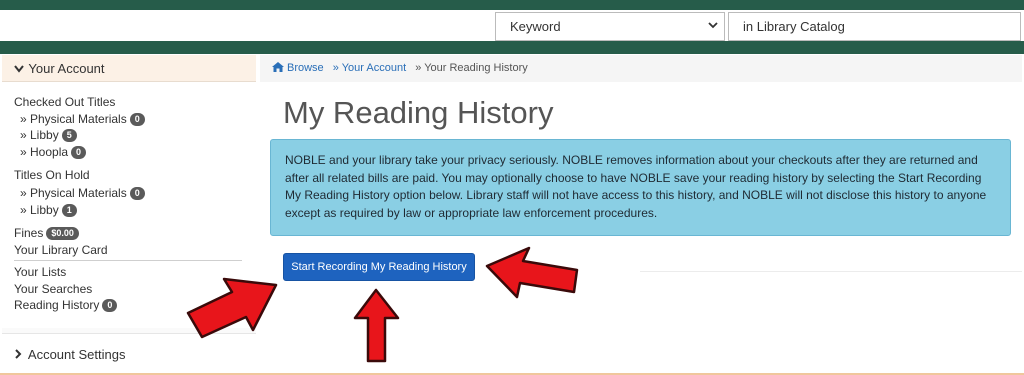 This screenshot has height=375, width=1024. What do you see at coordinates (512, 5) in the screenshot?
I see `header-stripe-top` at bounding box center [512, 5].